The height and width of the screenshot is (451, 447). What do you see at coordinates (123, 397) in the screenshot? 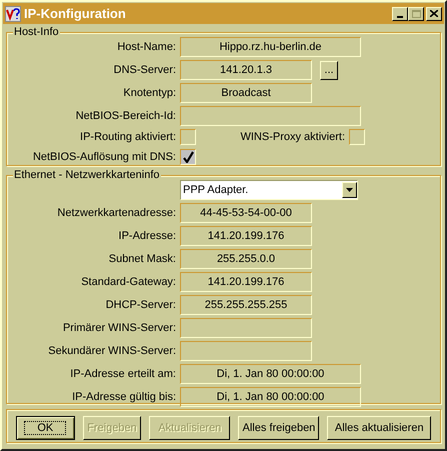
I see `field-label: IP-Adresse gültig bis:` at bounding box center [123, 397].